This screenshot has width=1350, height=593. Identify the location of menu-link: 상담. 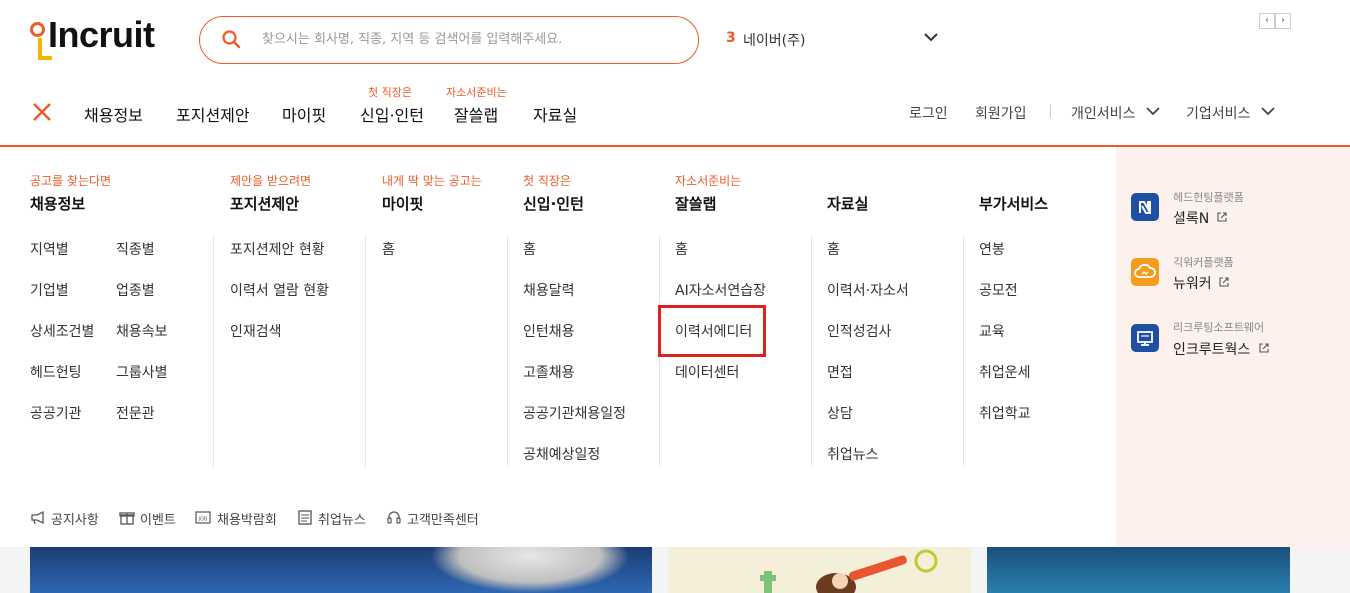
(840, 413).